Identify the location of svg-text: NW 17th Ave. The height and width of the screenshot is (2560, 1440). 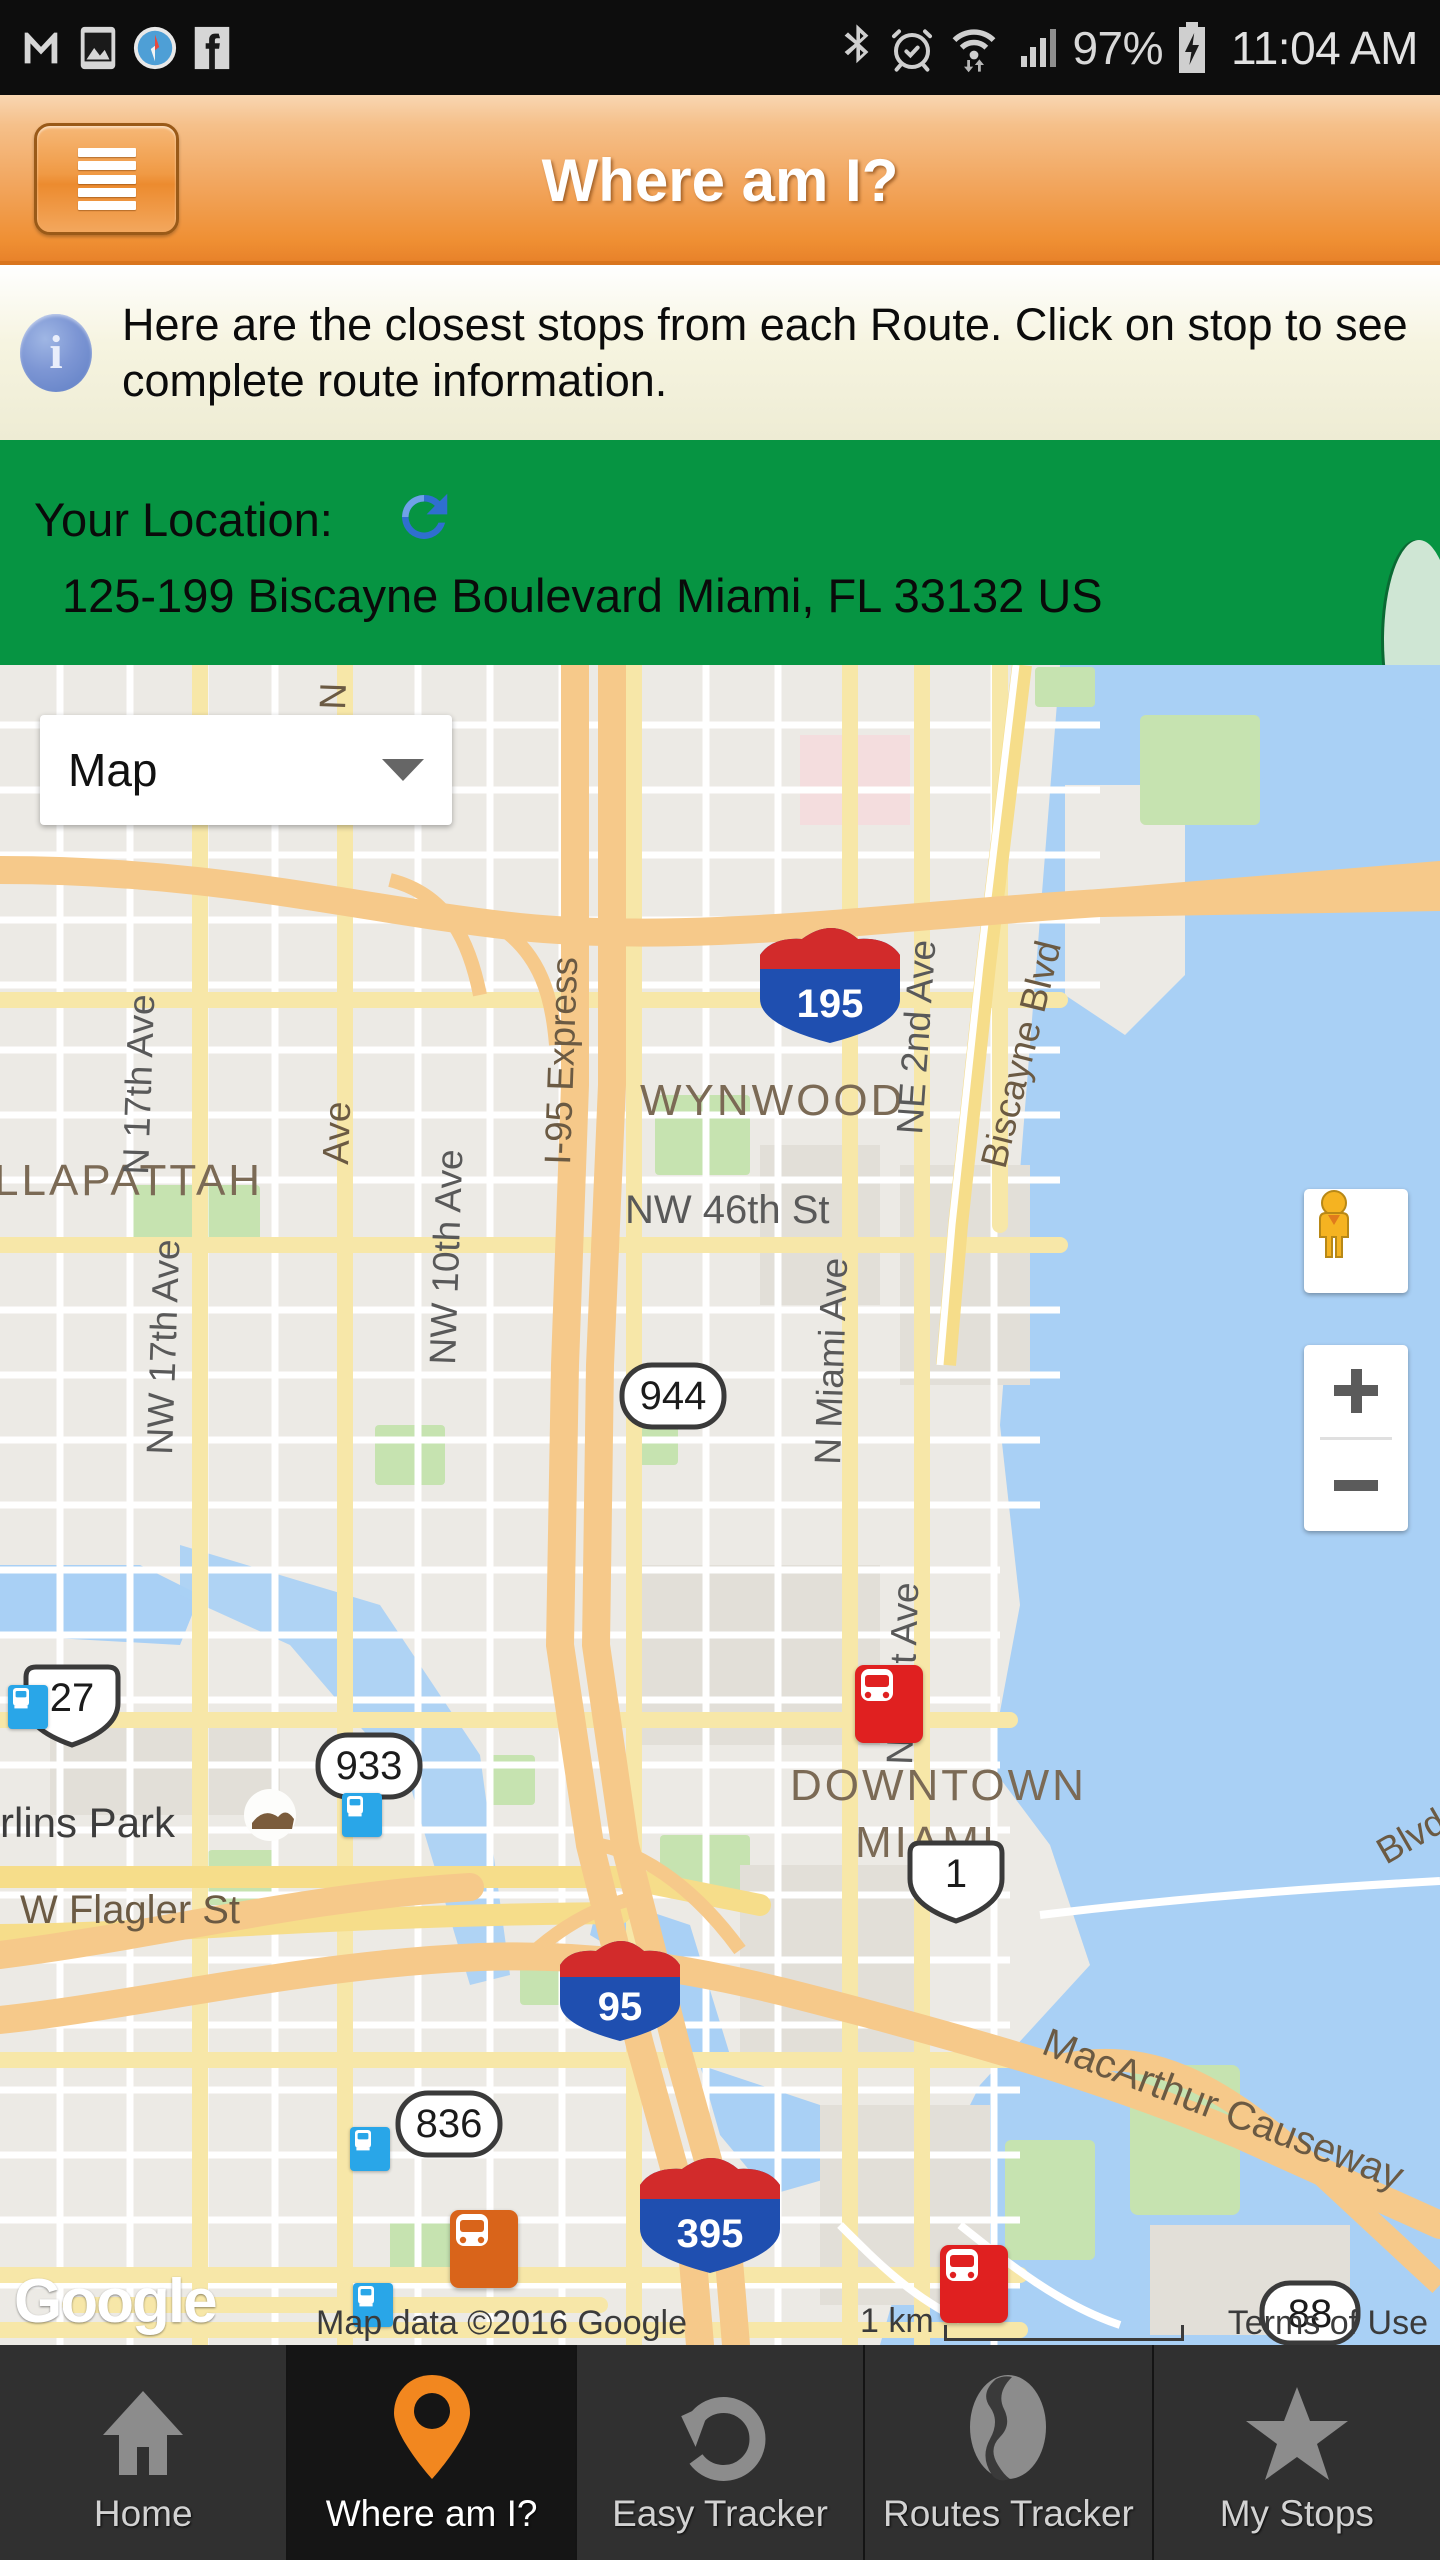
(163, 1347).